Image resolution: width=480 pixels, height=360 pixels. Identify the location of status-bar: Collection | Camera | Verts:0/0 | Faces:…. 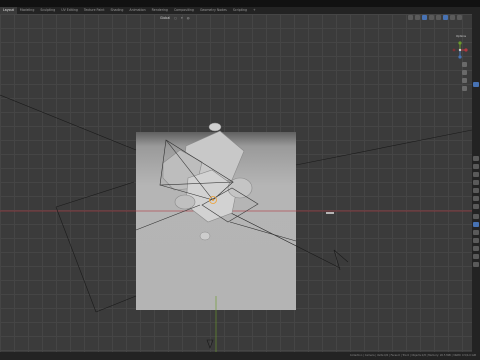
(240, 356).